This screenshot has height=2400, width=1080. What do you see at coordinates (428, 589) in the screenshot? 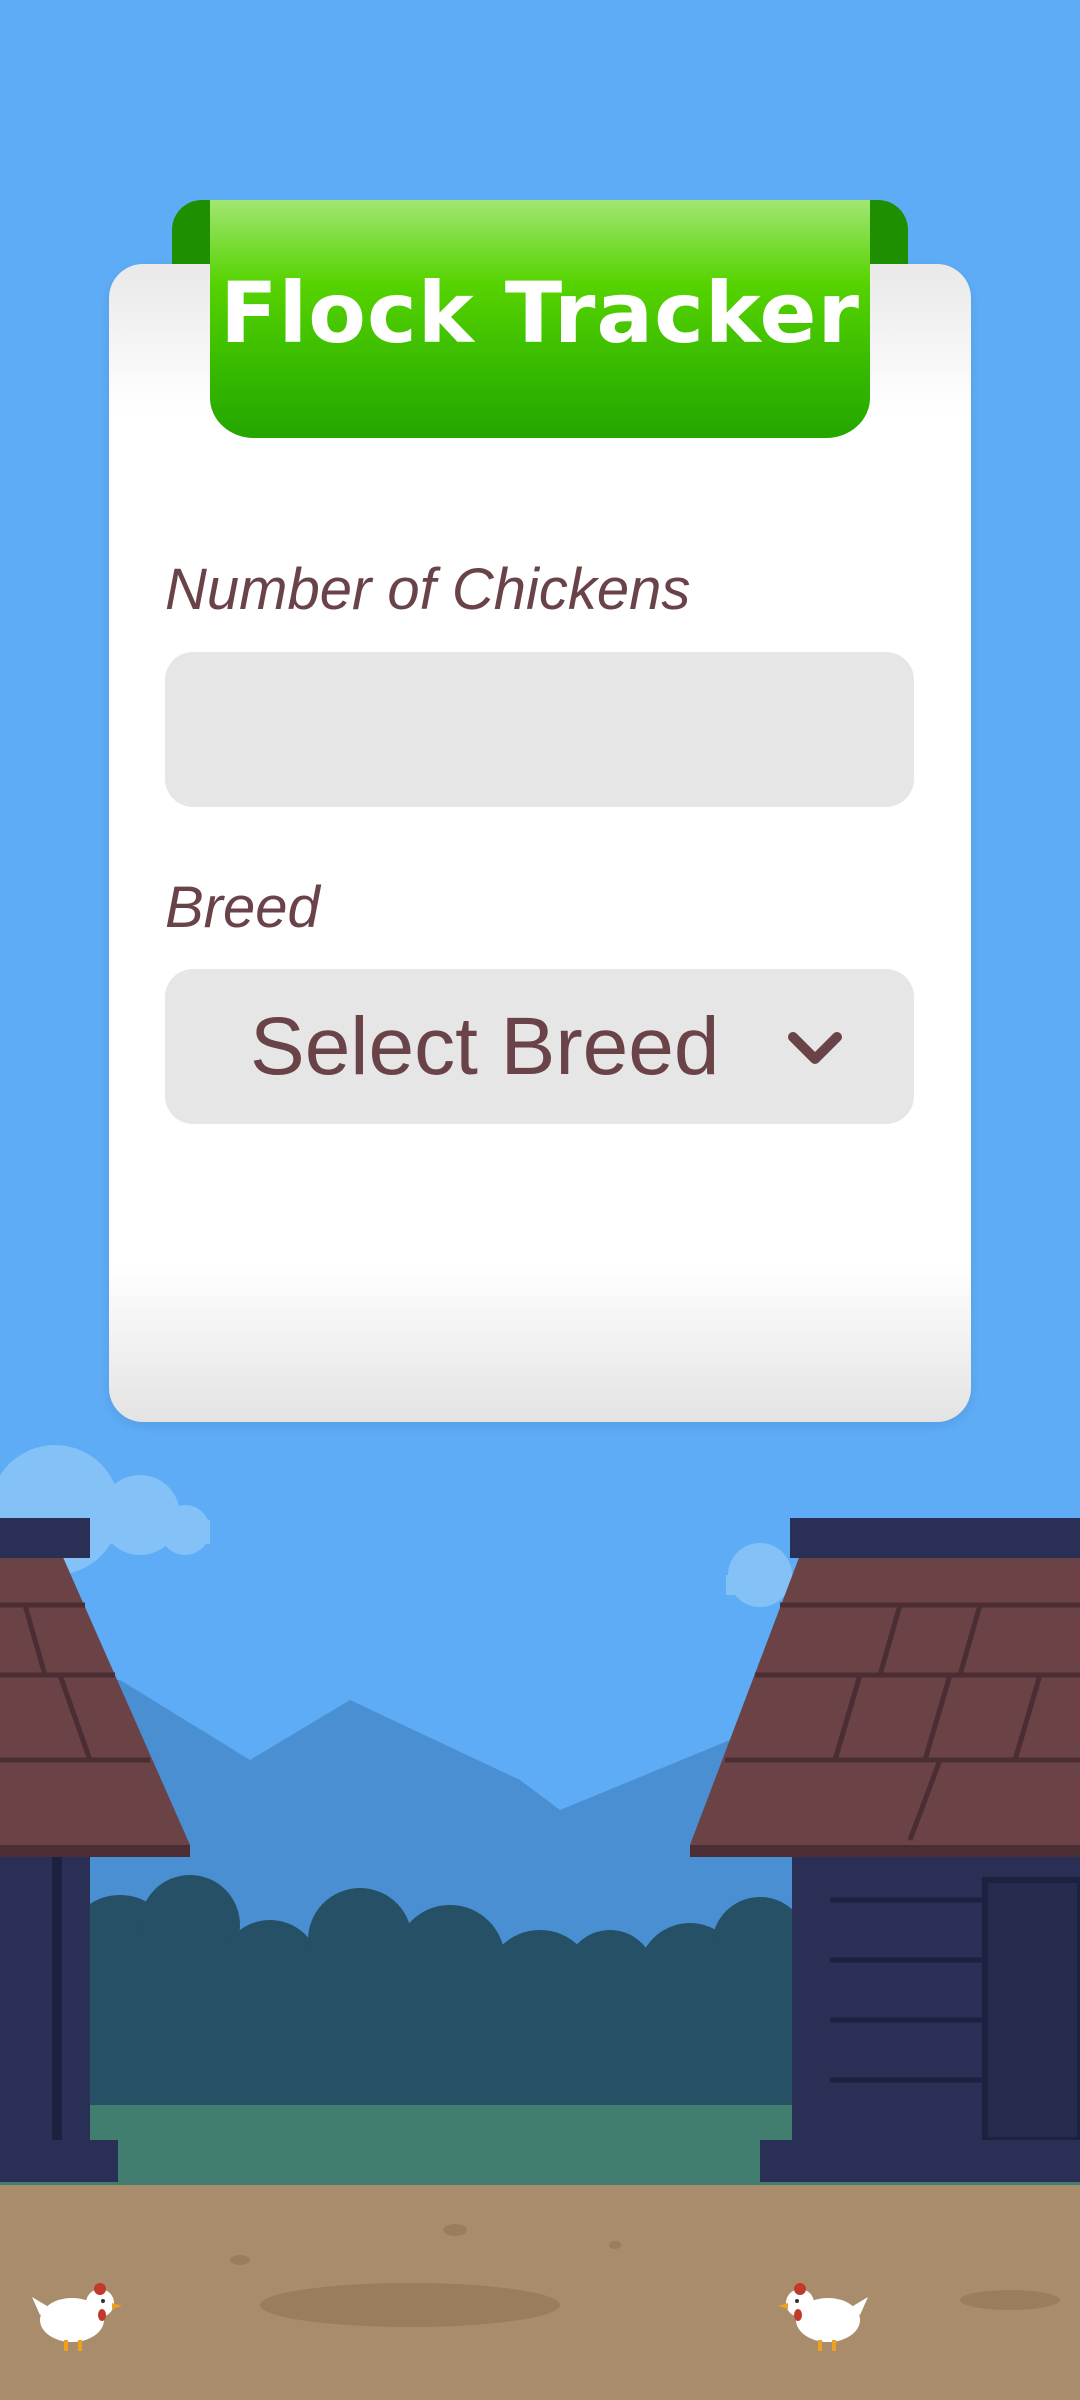
I see `chickens-count-label: Number of Chickens` at bounding box center [428, 589].